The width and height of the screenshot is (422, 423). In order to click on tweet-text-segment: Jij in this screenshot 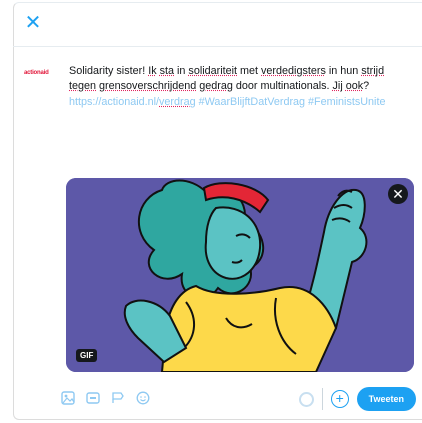, I will do `click(337, 86)`.